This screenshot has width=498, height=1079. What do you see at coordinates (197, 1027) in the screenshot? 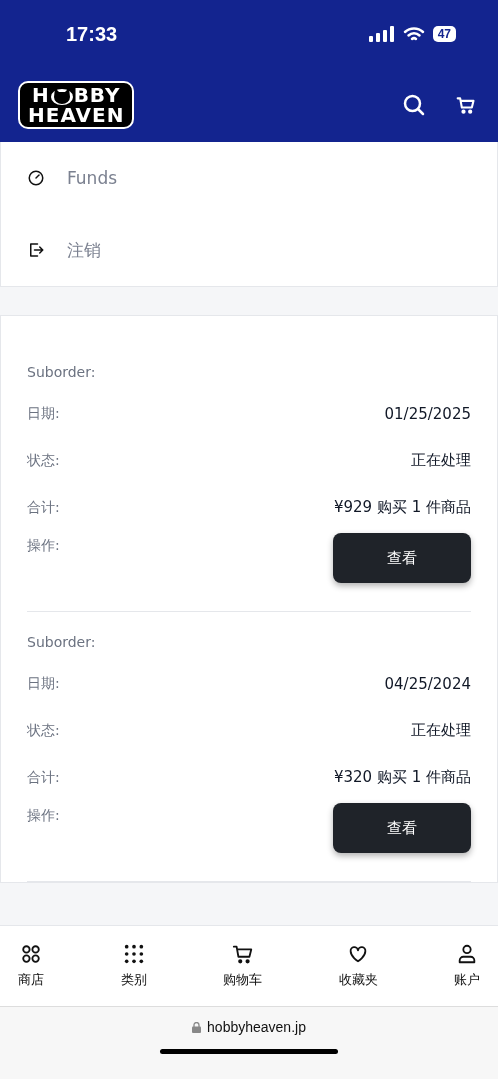
I see `lock-icon` at bounding box center [197, 1027].